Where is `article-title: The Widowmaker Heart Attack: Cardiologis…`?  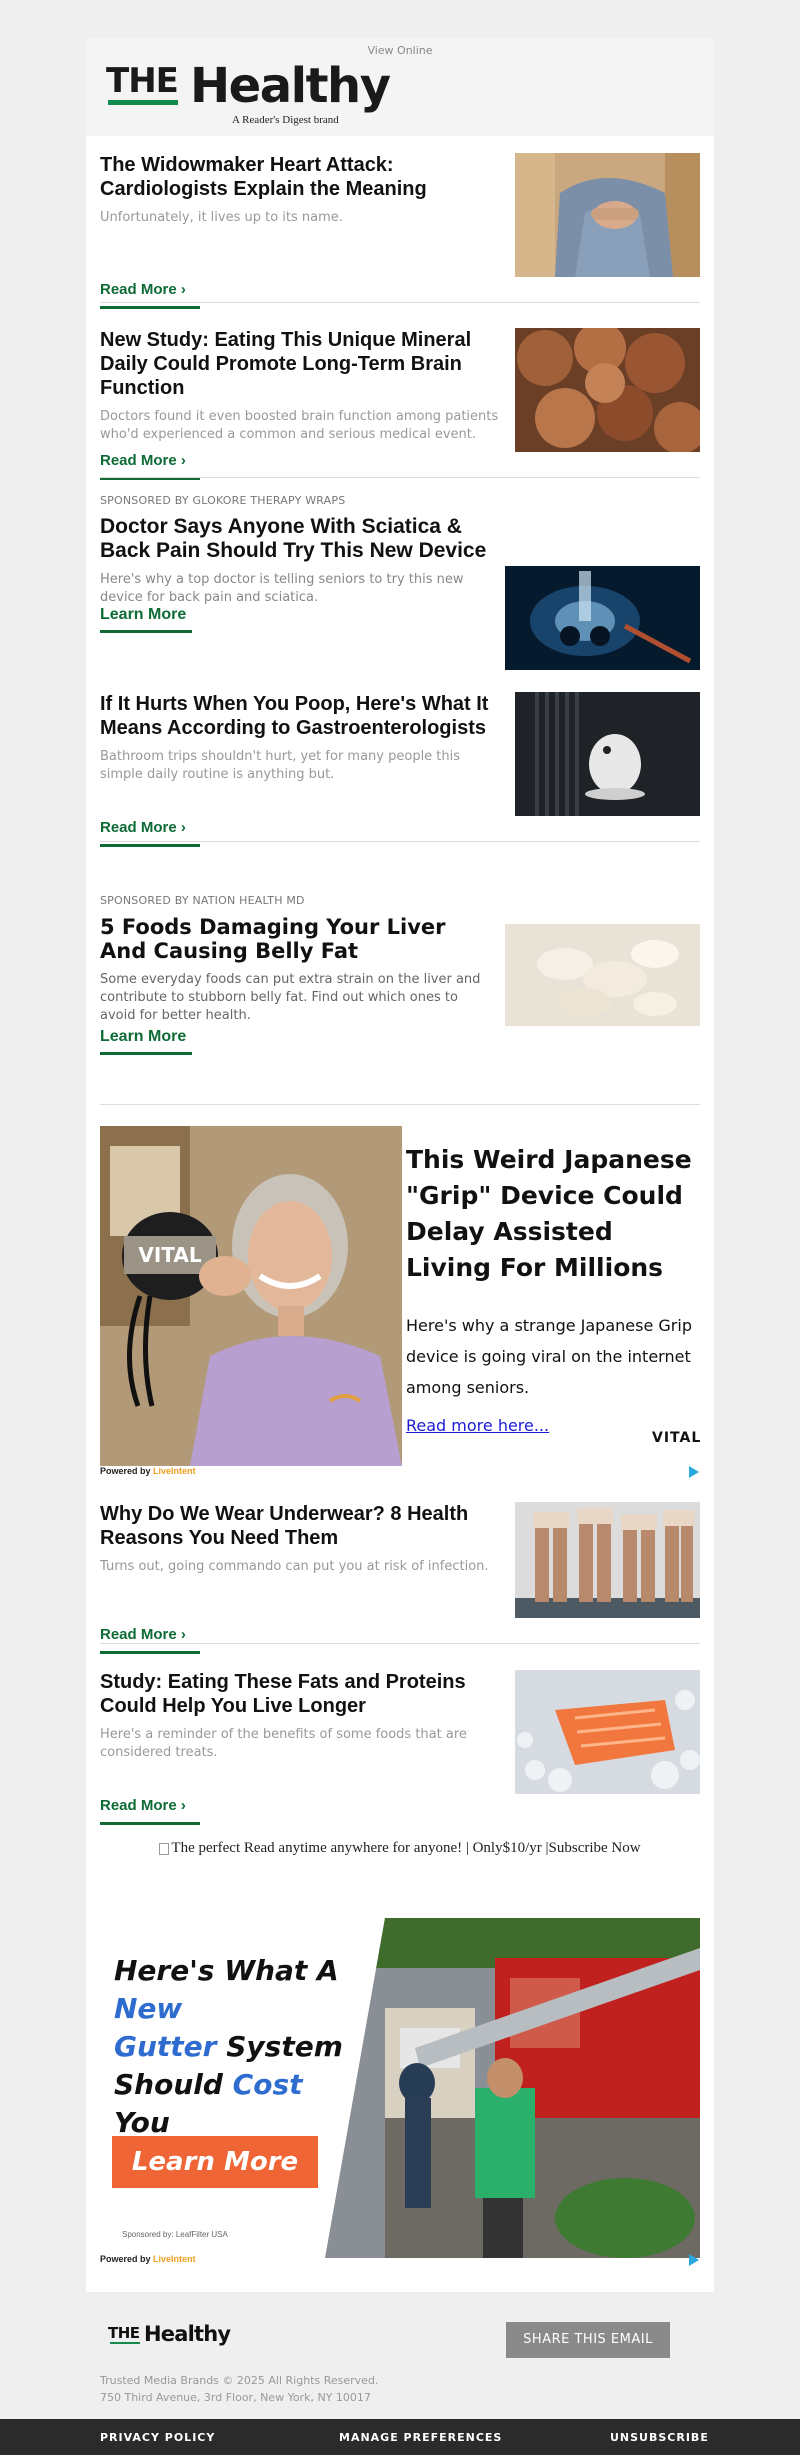 article-title: The Widowmaker Heart Attack: Cardiologis… is located at coordinates (300, 177).